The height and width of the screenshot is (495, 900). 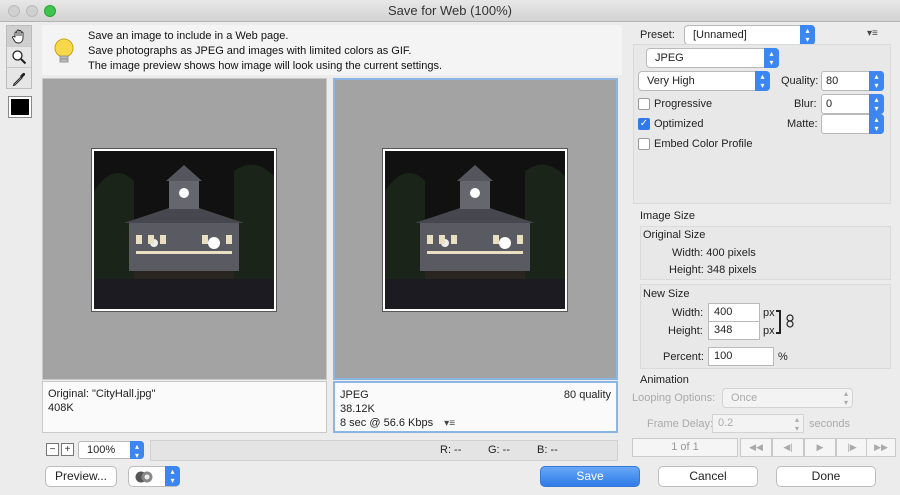 I want to click on frame-counter: 1 of 1, so click(x=685, y=447).